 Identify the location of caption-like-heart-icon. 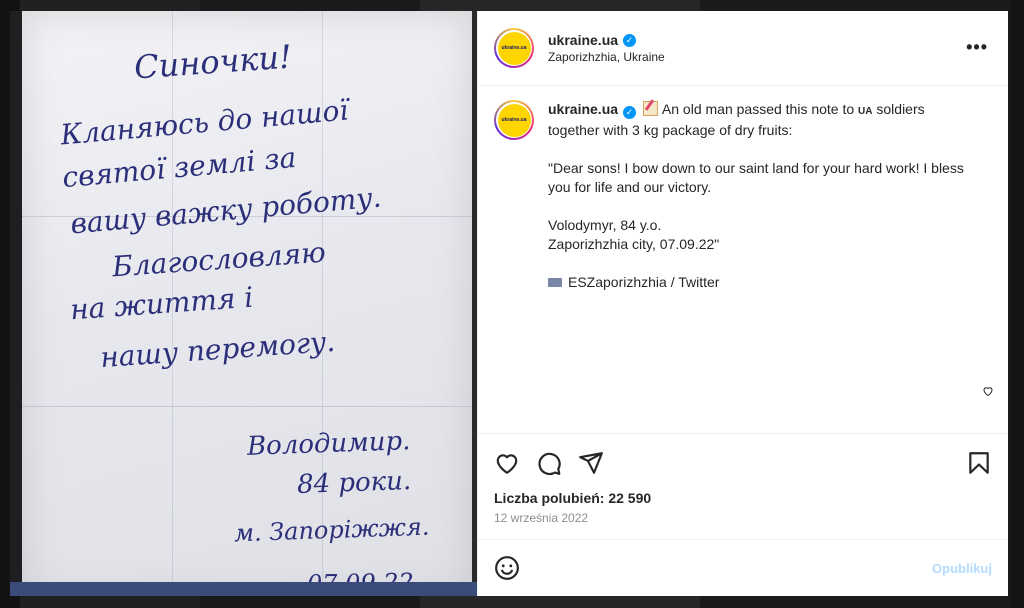
(988, 392).